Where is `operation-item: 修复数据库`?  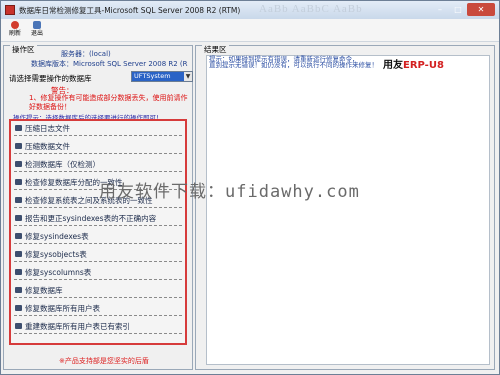 operation-item: 修复数据库 is located at coordinates (98, 290).